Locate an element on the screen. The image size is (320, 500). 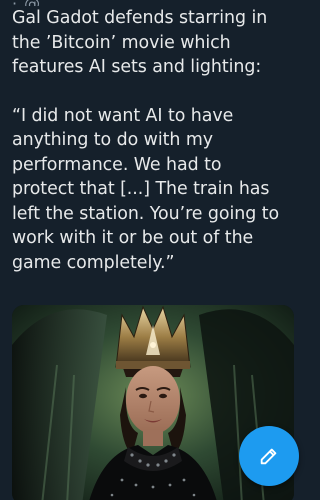
compose-button is located at coordinates (269, 456).